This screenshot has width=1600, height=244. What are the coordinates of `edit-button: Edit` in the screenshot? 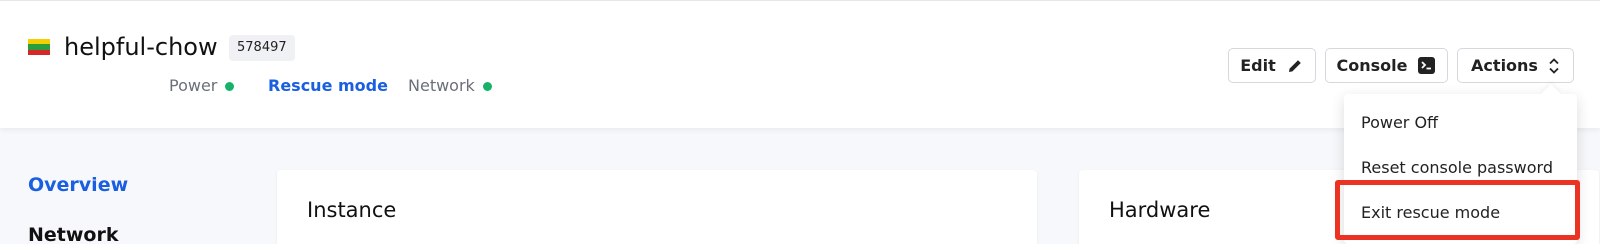 It's located at (1272, 65).